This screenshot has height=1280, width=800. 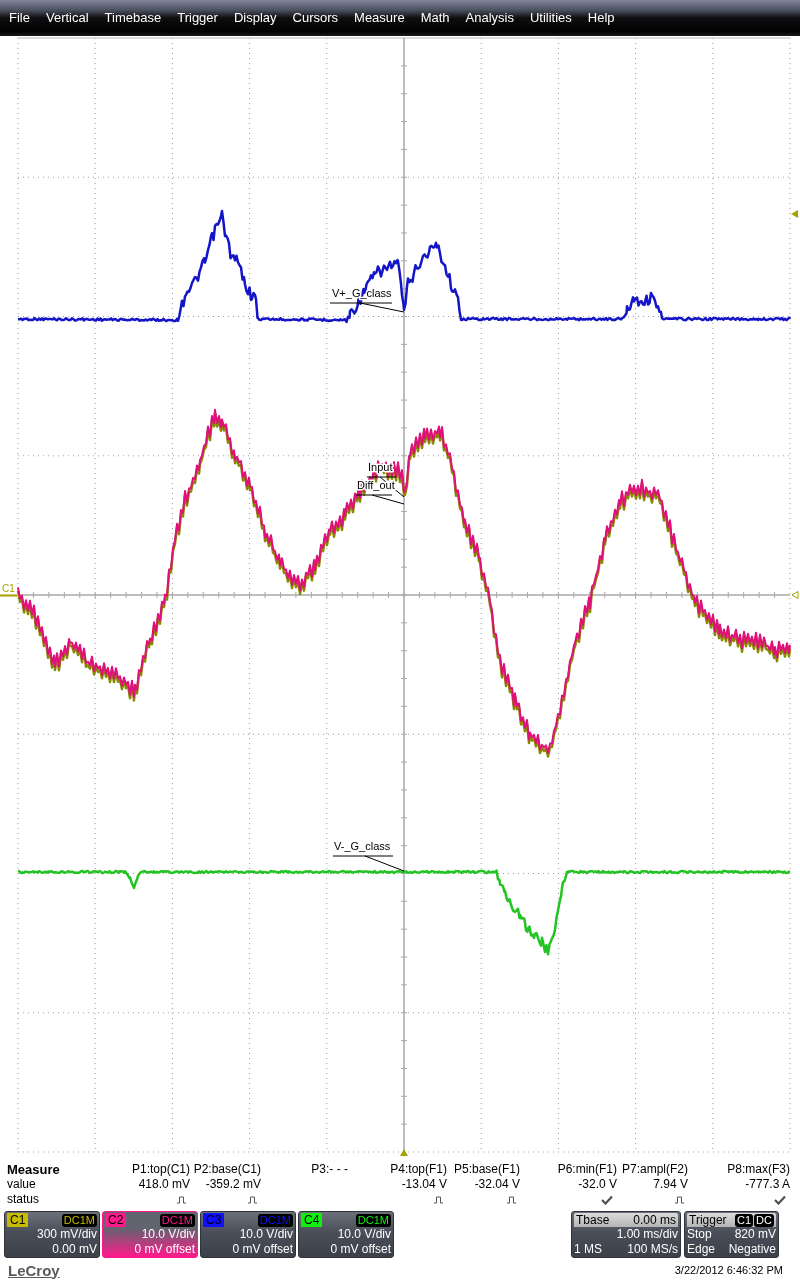 What do you see at coordinates (486, 1169) in the screenshot?
I see `parameter-name: P5:base(F1)` at bounding box center [486, 1169].